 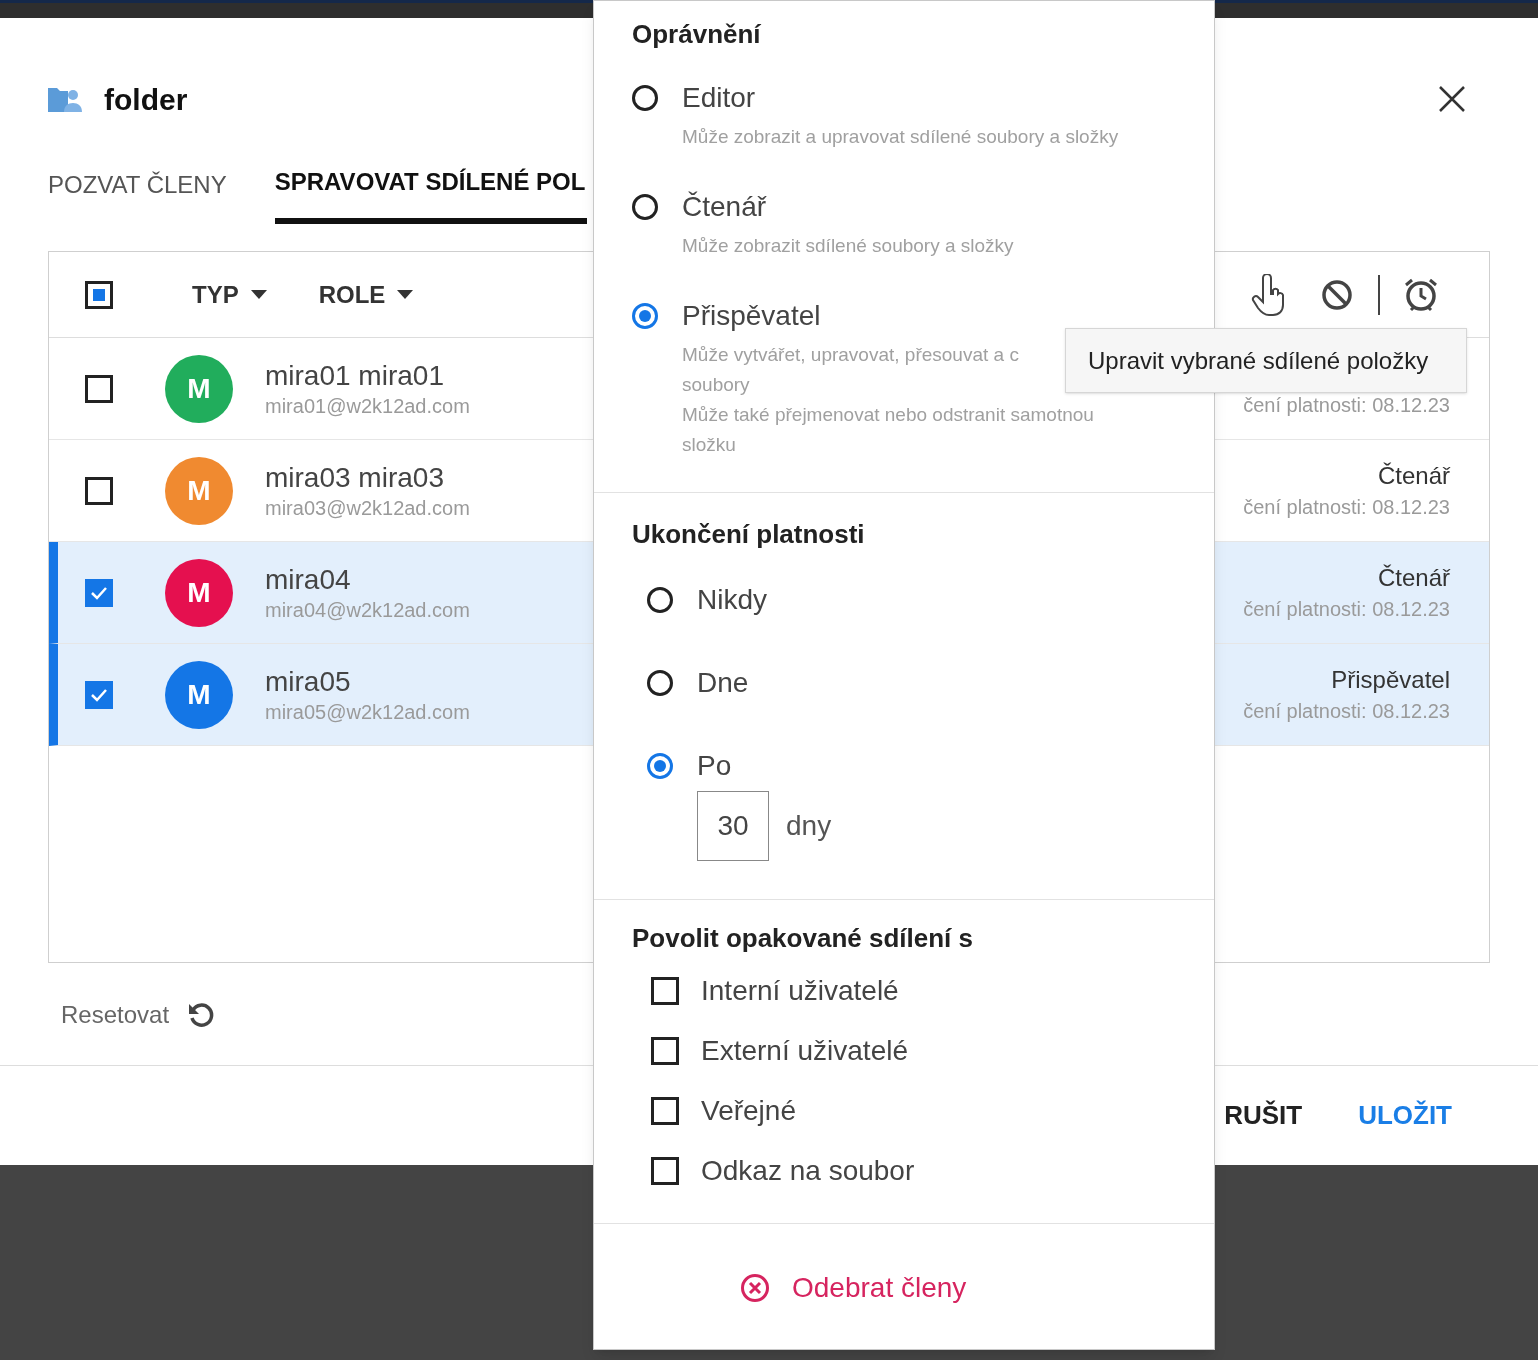 What do you see at coordinates (900, 137) in the screenshot?
I see `option-description: Může zobrazit a upravovat sdílené soubory a složky` at bounding box center [900, 137].